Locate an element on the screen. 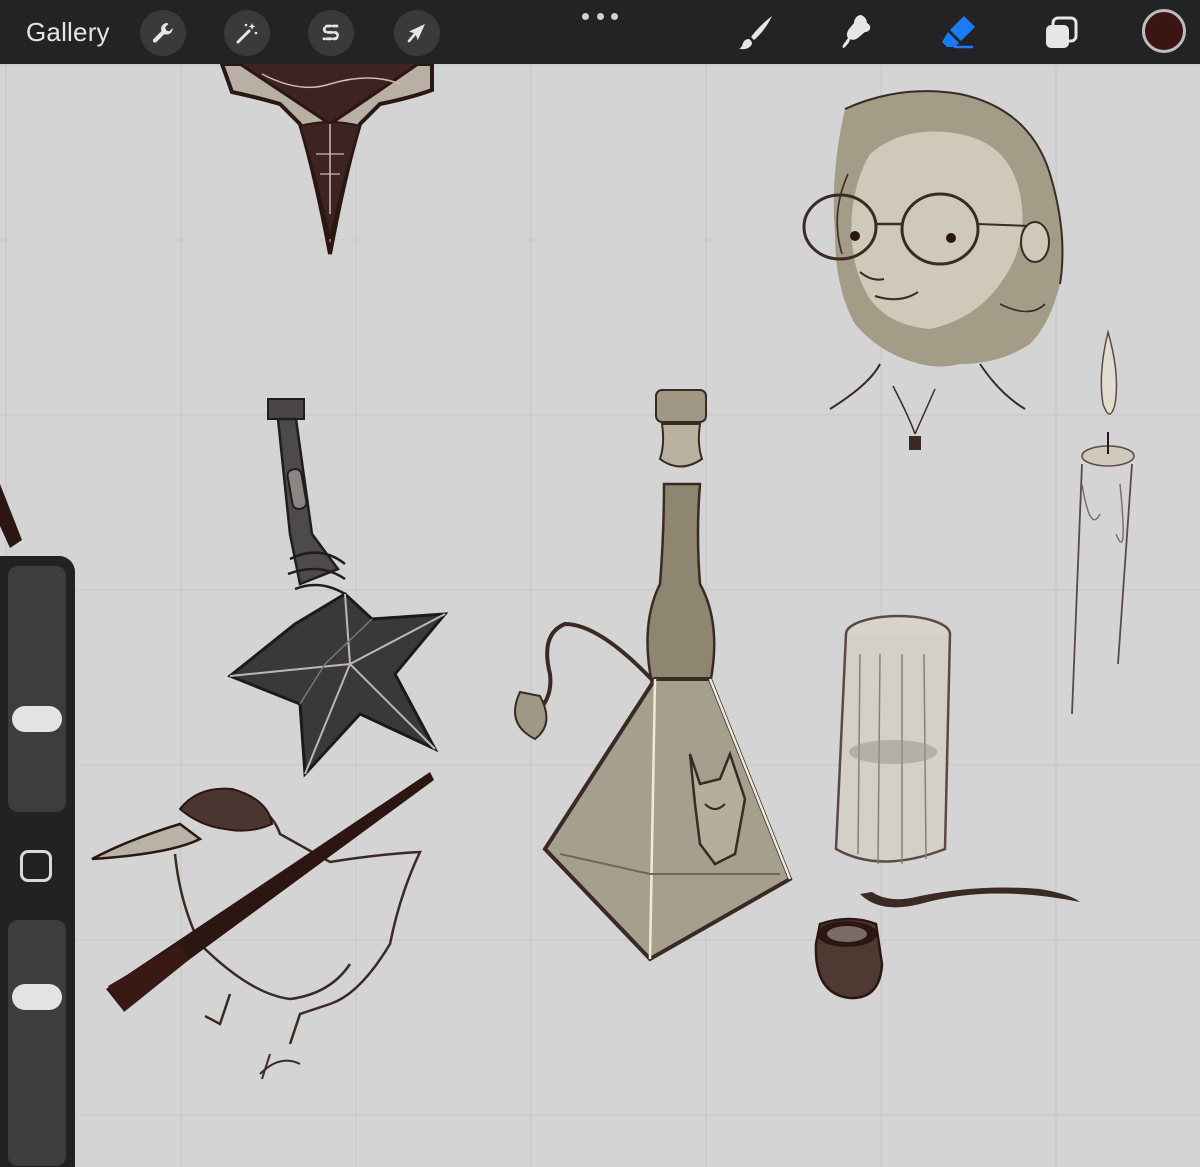 This screenshot has height=1167, width=1200. ellipsis-icon is located at coordinates (600, 16).